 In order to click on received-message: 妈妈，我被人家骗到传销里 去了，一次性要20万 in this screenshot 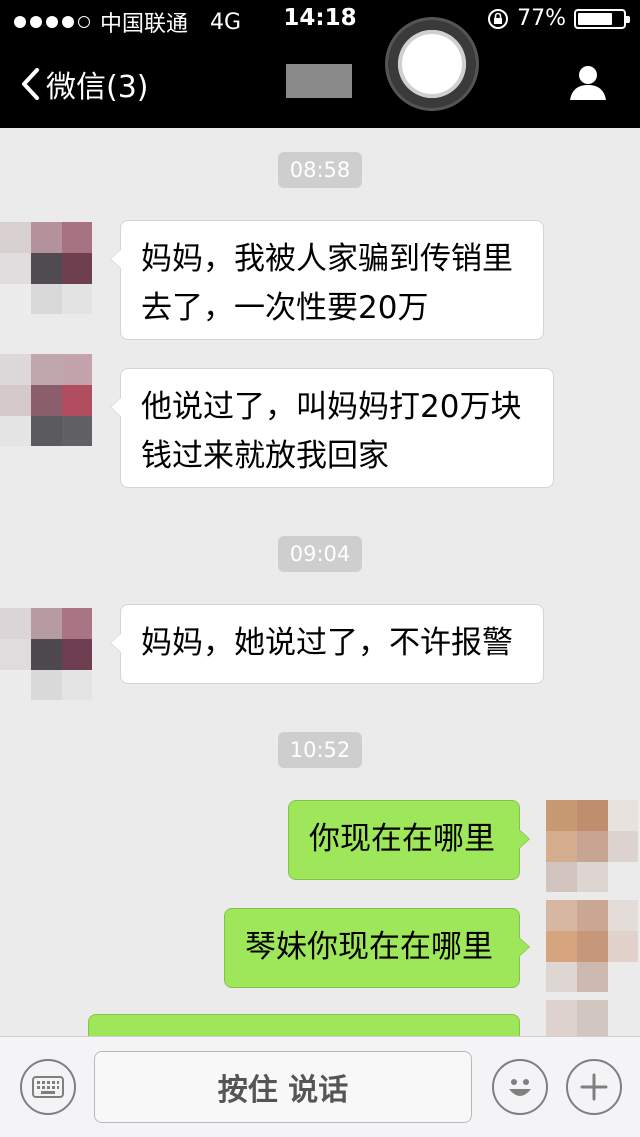, I will do `click(327, 280)`.